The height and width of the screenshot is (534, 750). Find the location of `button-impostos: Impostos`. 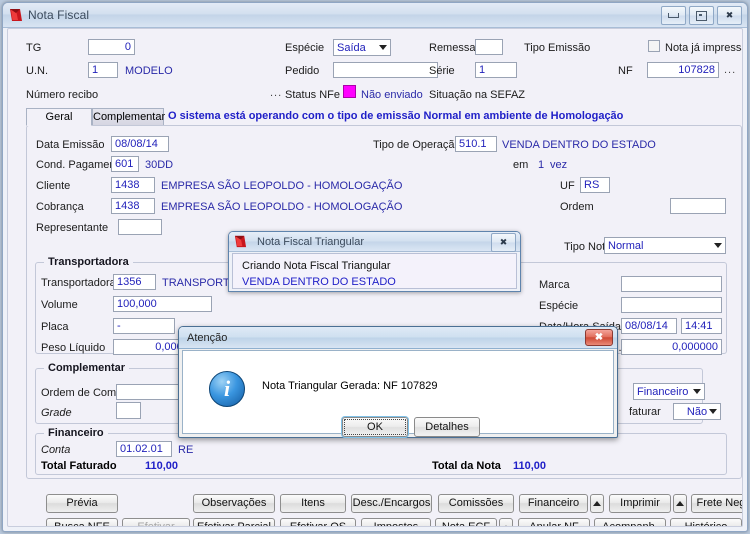

button-impostos: Impostos is located at coordinates (396, 522).